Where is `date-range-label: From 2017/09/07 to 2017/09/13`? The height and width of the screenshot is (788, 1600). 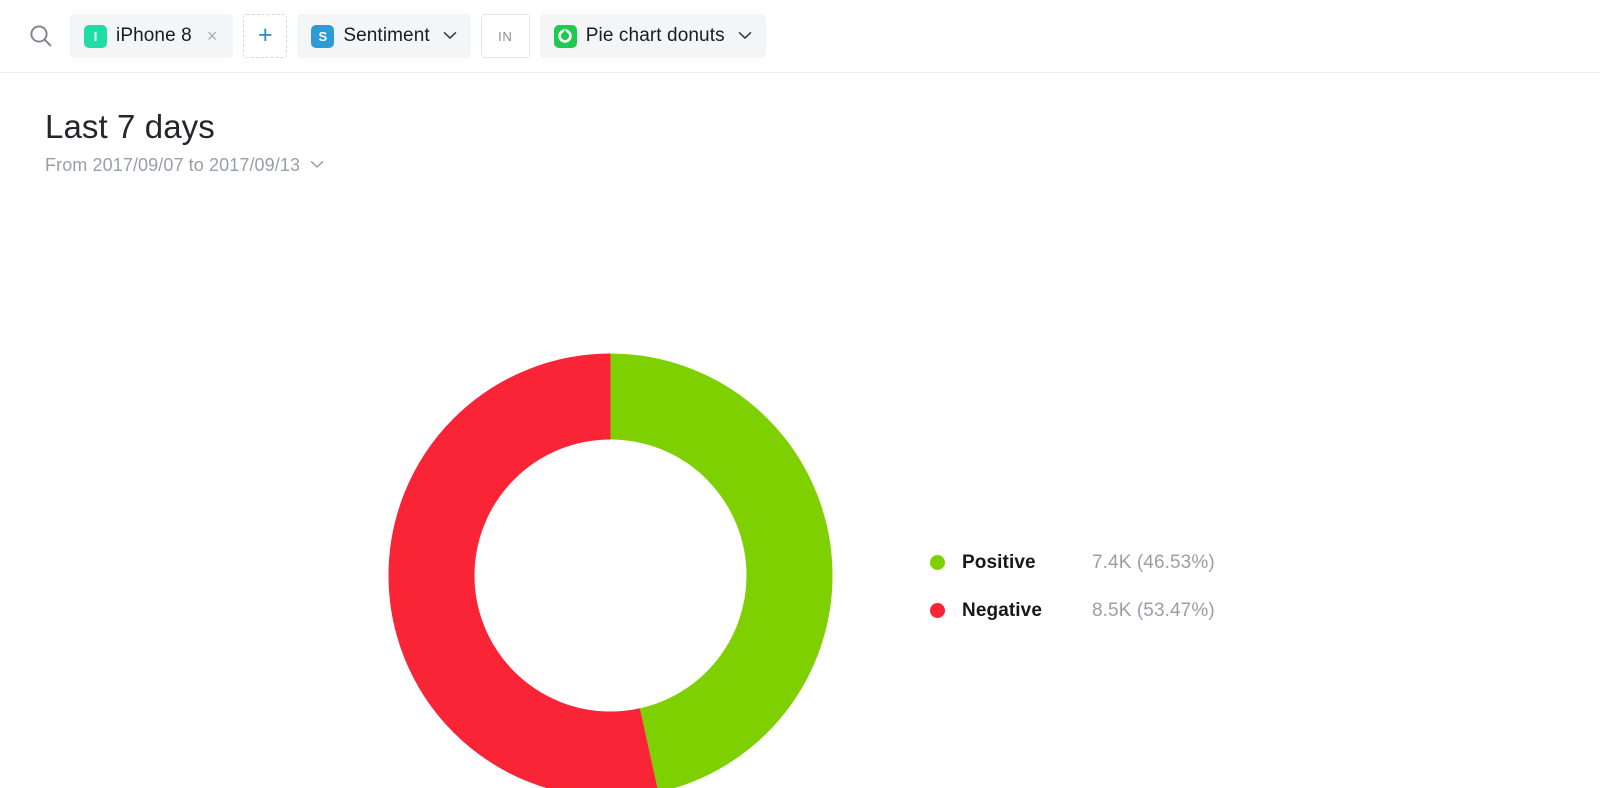 date-range-label: From 2017/09/07 to 2017/09/13 is located at coordinates (173, 164).